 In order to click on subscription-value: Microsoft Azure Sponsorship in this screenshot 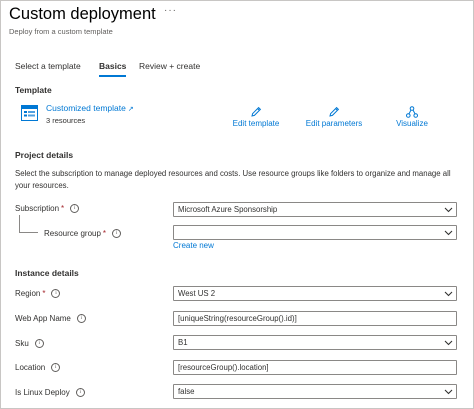, I will do `click(228, 209)`.